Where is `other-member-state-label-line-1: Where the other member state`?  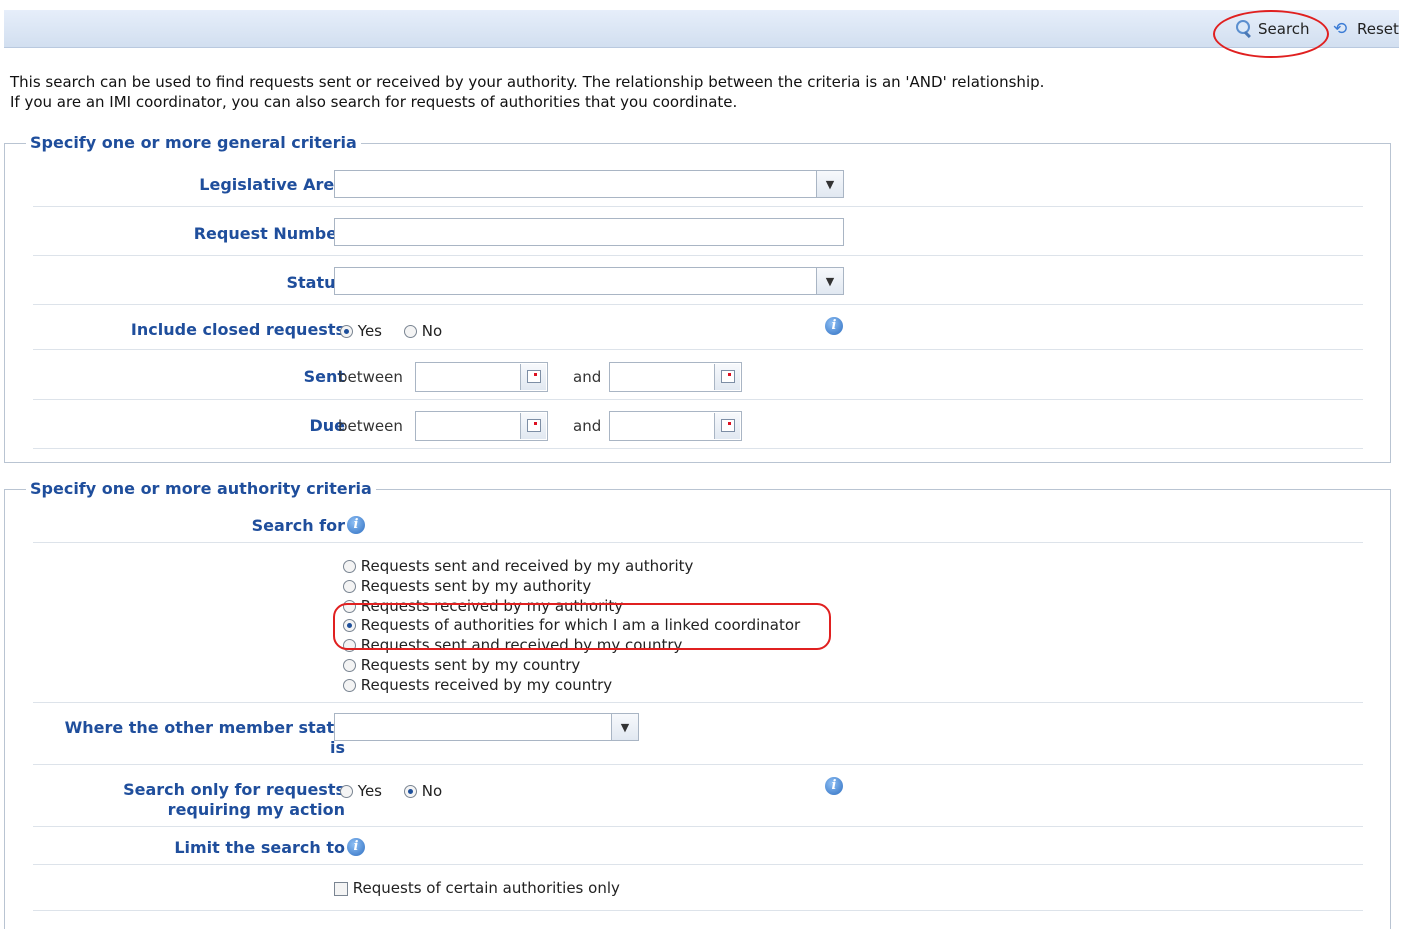
other-member-state-label-line-1: Where the other member state is located at coordinates (204, 727).